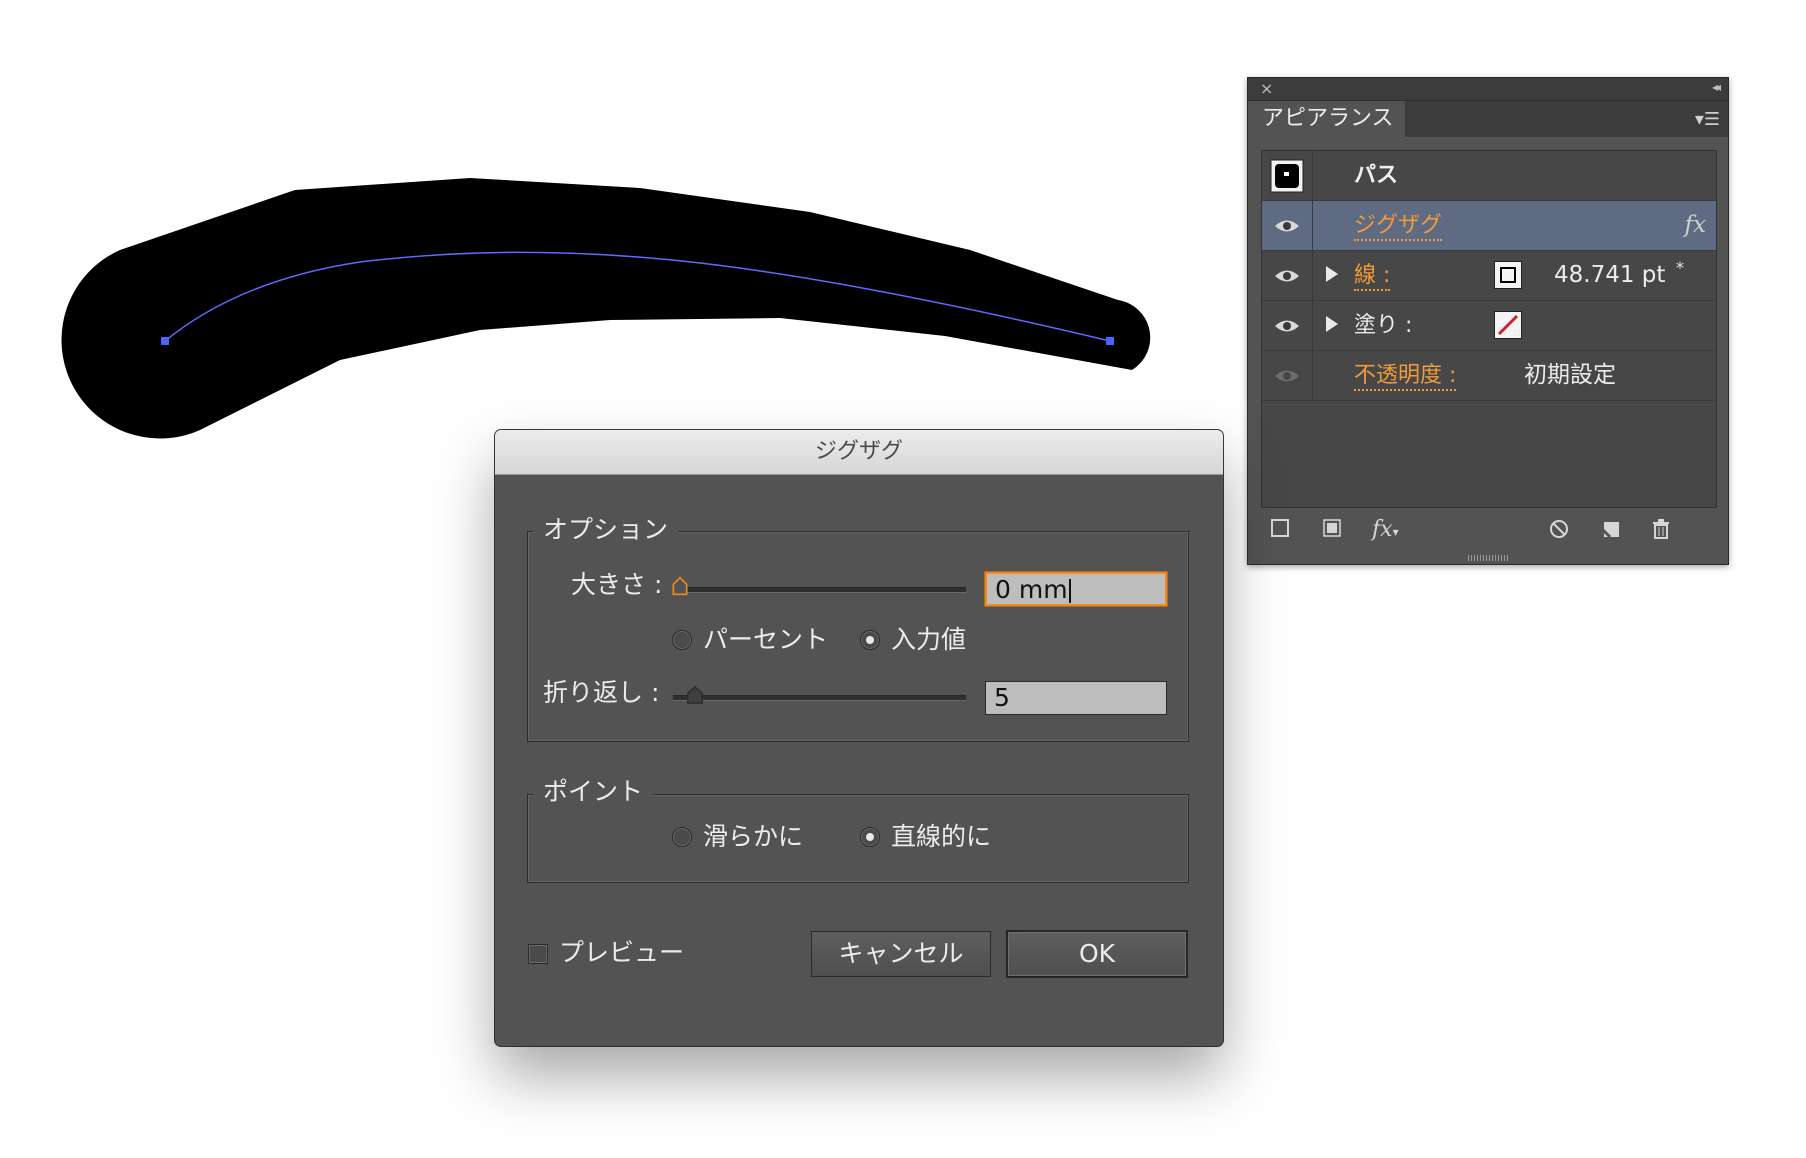 This screenshot has width=1806, height=1158. What do you see at coordinates (1488, 119) in the screenshot?
I see `panel-tab-row: アピアランス ▾☰` at bounding box center [1488, 119].